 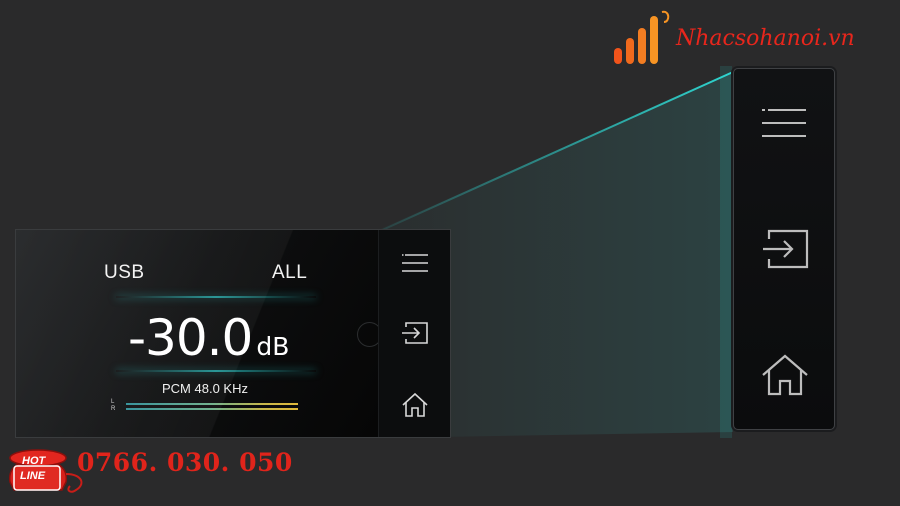 I want to click on device-touch-bar, so click(x=414, y=333).